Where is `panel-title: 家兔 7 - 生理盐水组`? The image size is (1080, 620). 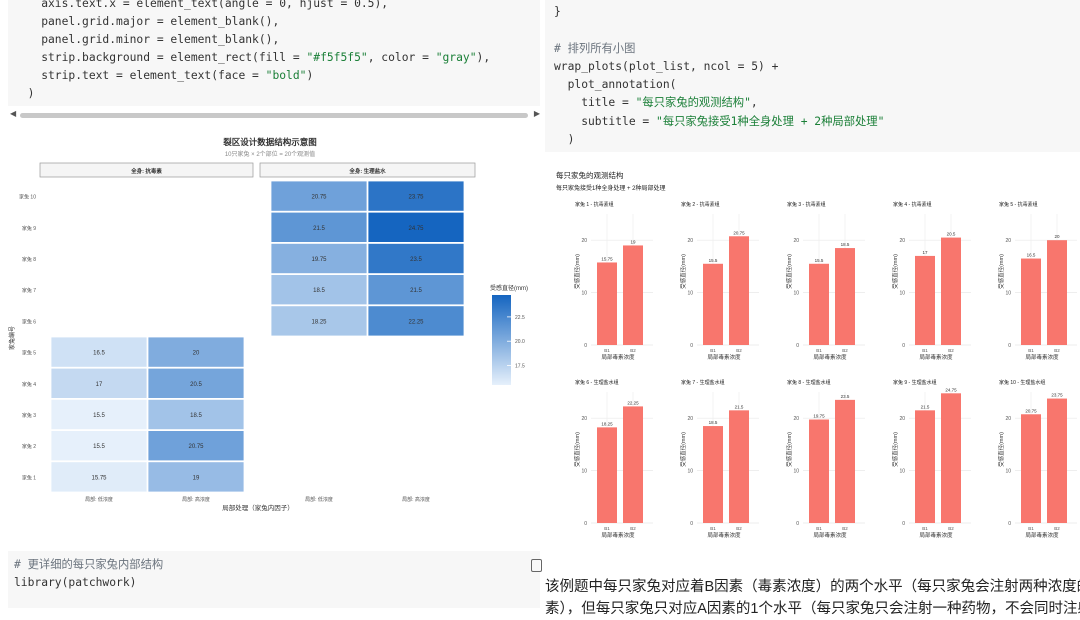 panel-title: 家兔 7 - 生理盐水组 is located at coordinates (703, 382).